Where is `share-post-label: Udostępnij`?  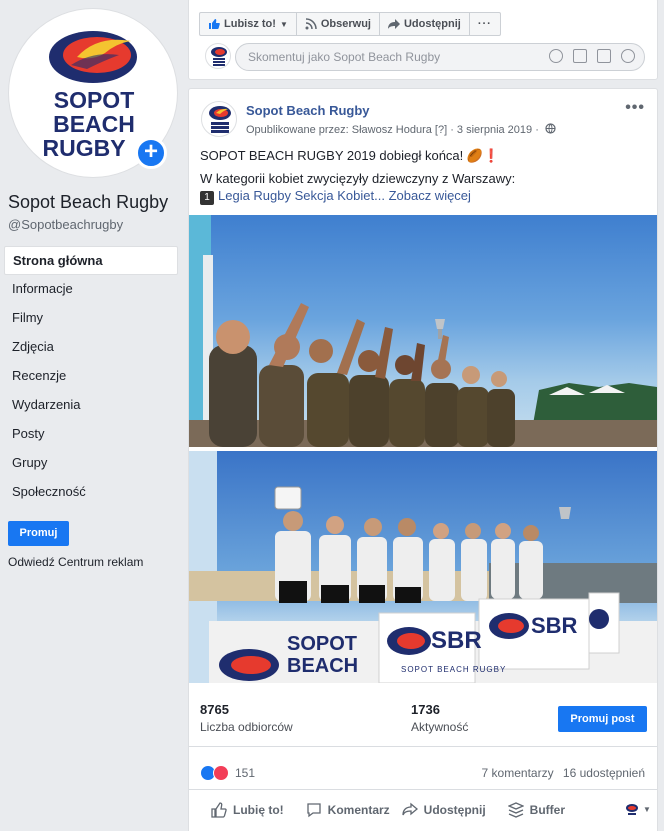 share-post-label: Udostępnij is located at coordinates (454, 809).